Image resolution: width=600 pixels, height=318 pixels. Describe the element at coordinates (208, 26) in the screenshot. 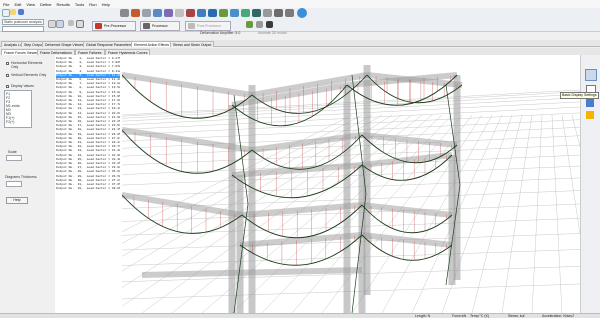

I see `postprocessor-button: Post-Processor` at that location.